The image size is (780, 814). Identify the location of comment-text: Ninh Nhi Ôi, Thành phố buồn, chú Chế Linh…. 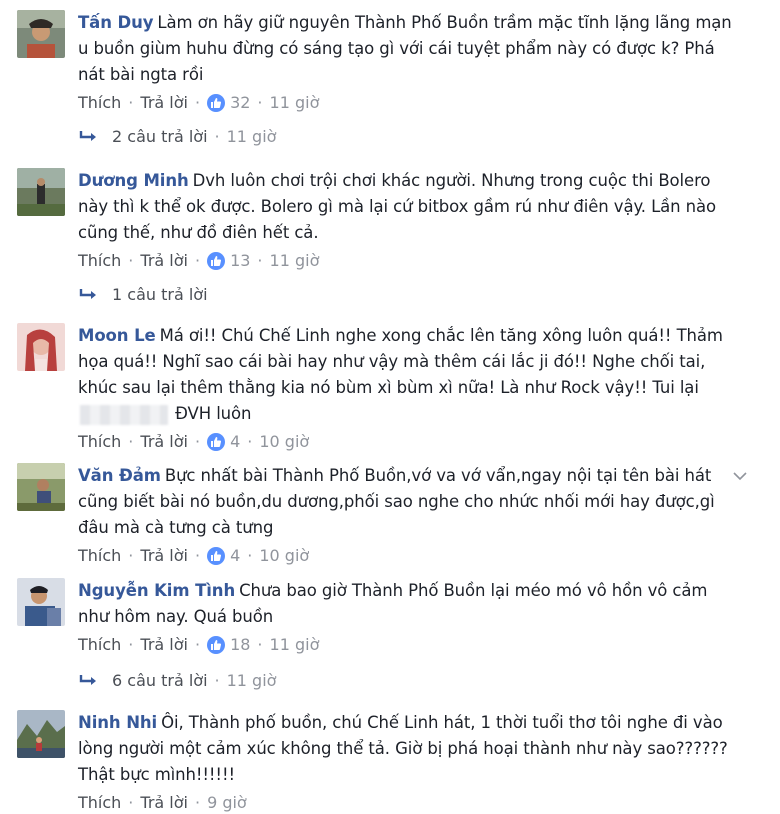
(408, 749).